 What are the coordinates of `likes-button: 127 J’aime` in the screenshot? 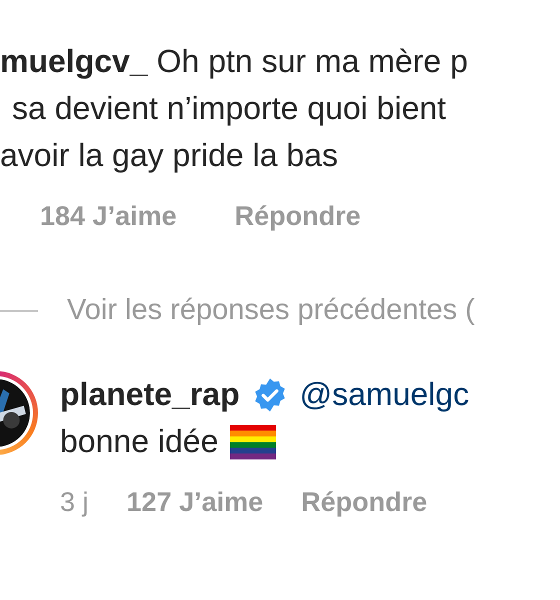 It's located at (195, 502).